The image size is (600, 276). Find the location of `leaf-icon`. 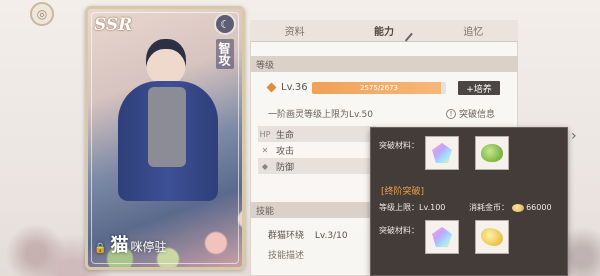

leaf-icon is located at coordinates (492, 153).